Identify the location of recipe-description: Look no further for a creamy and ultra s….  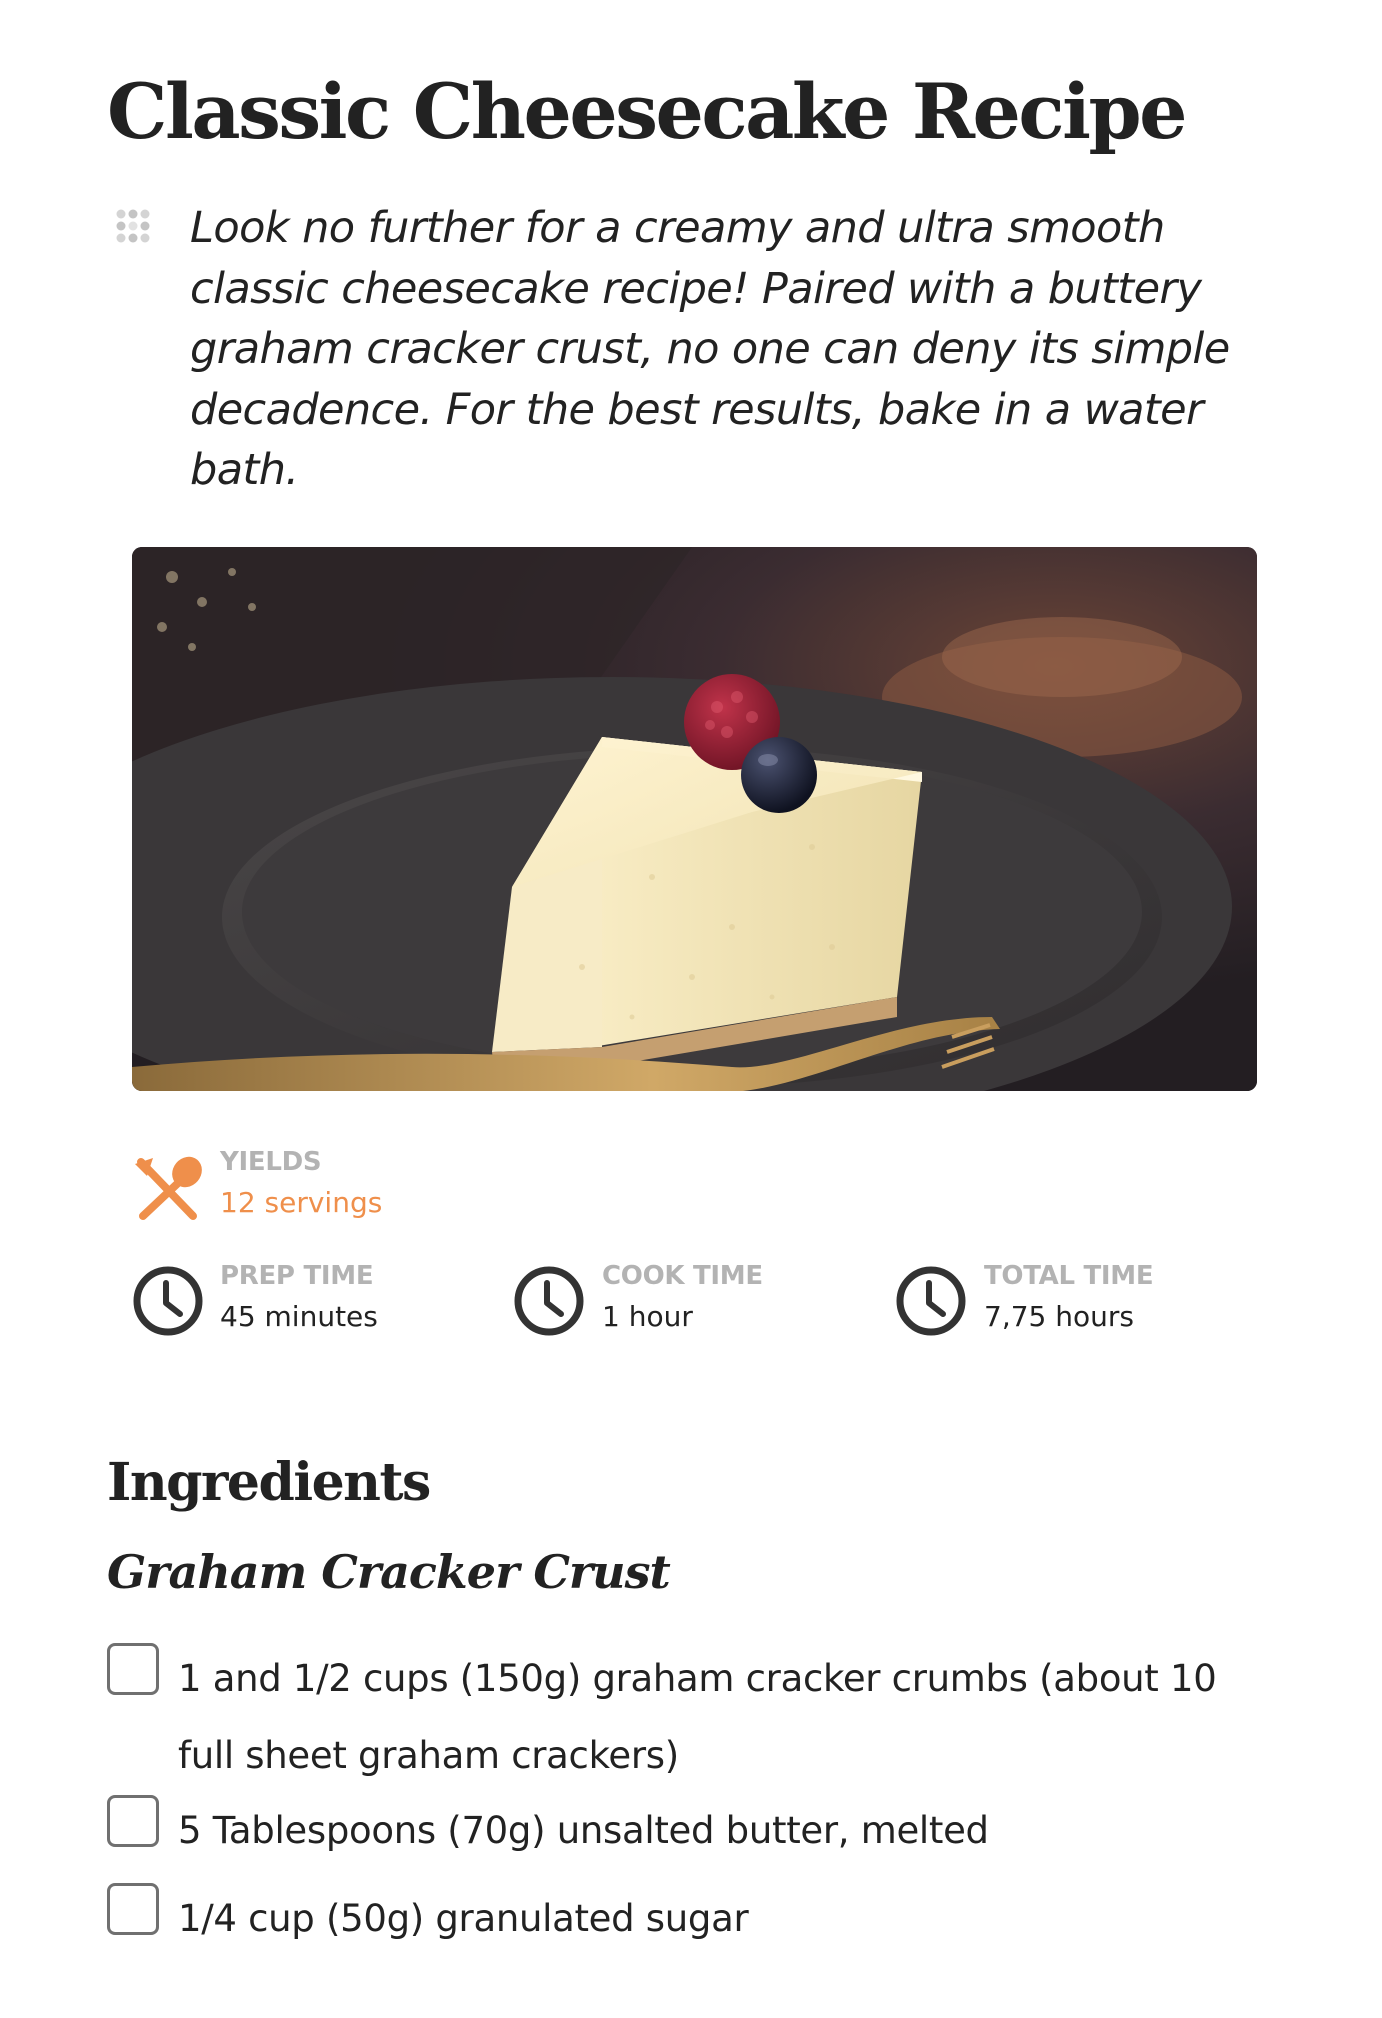
(710, 349).